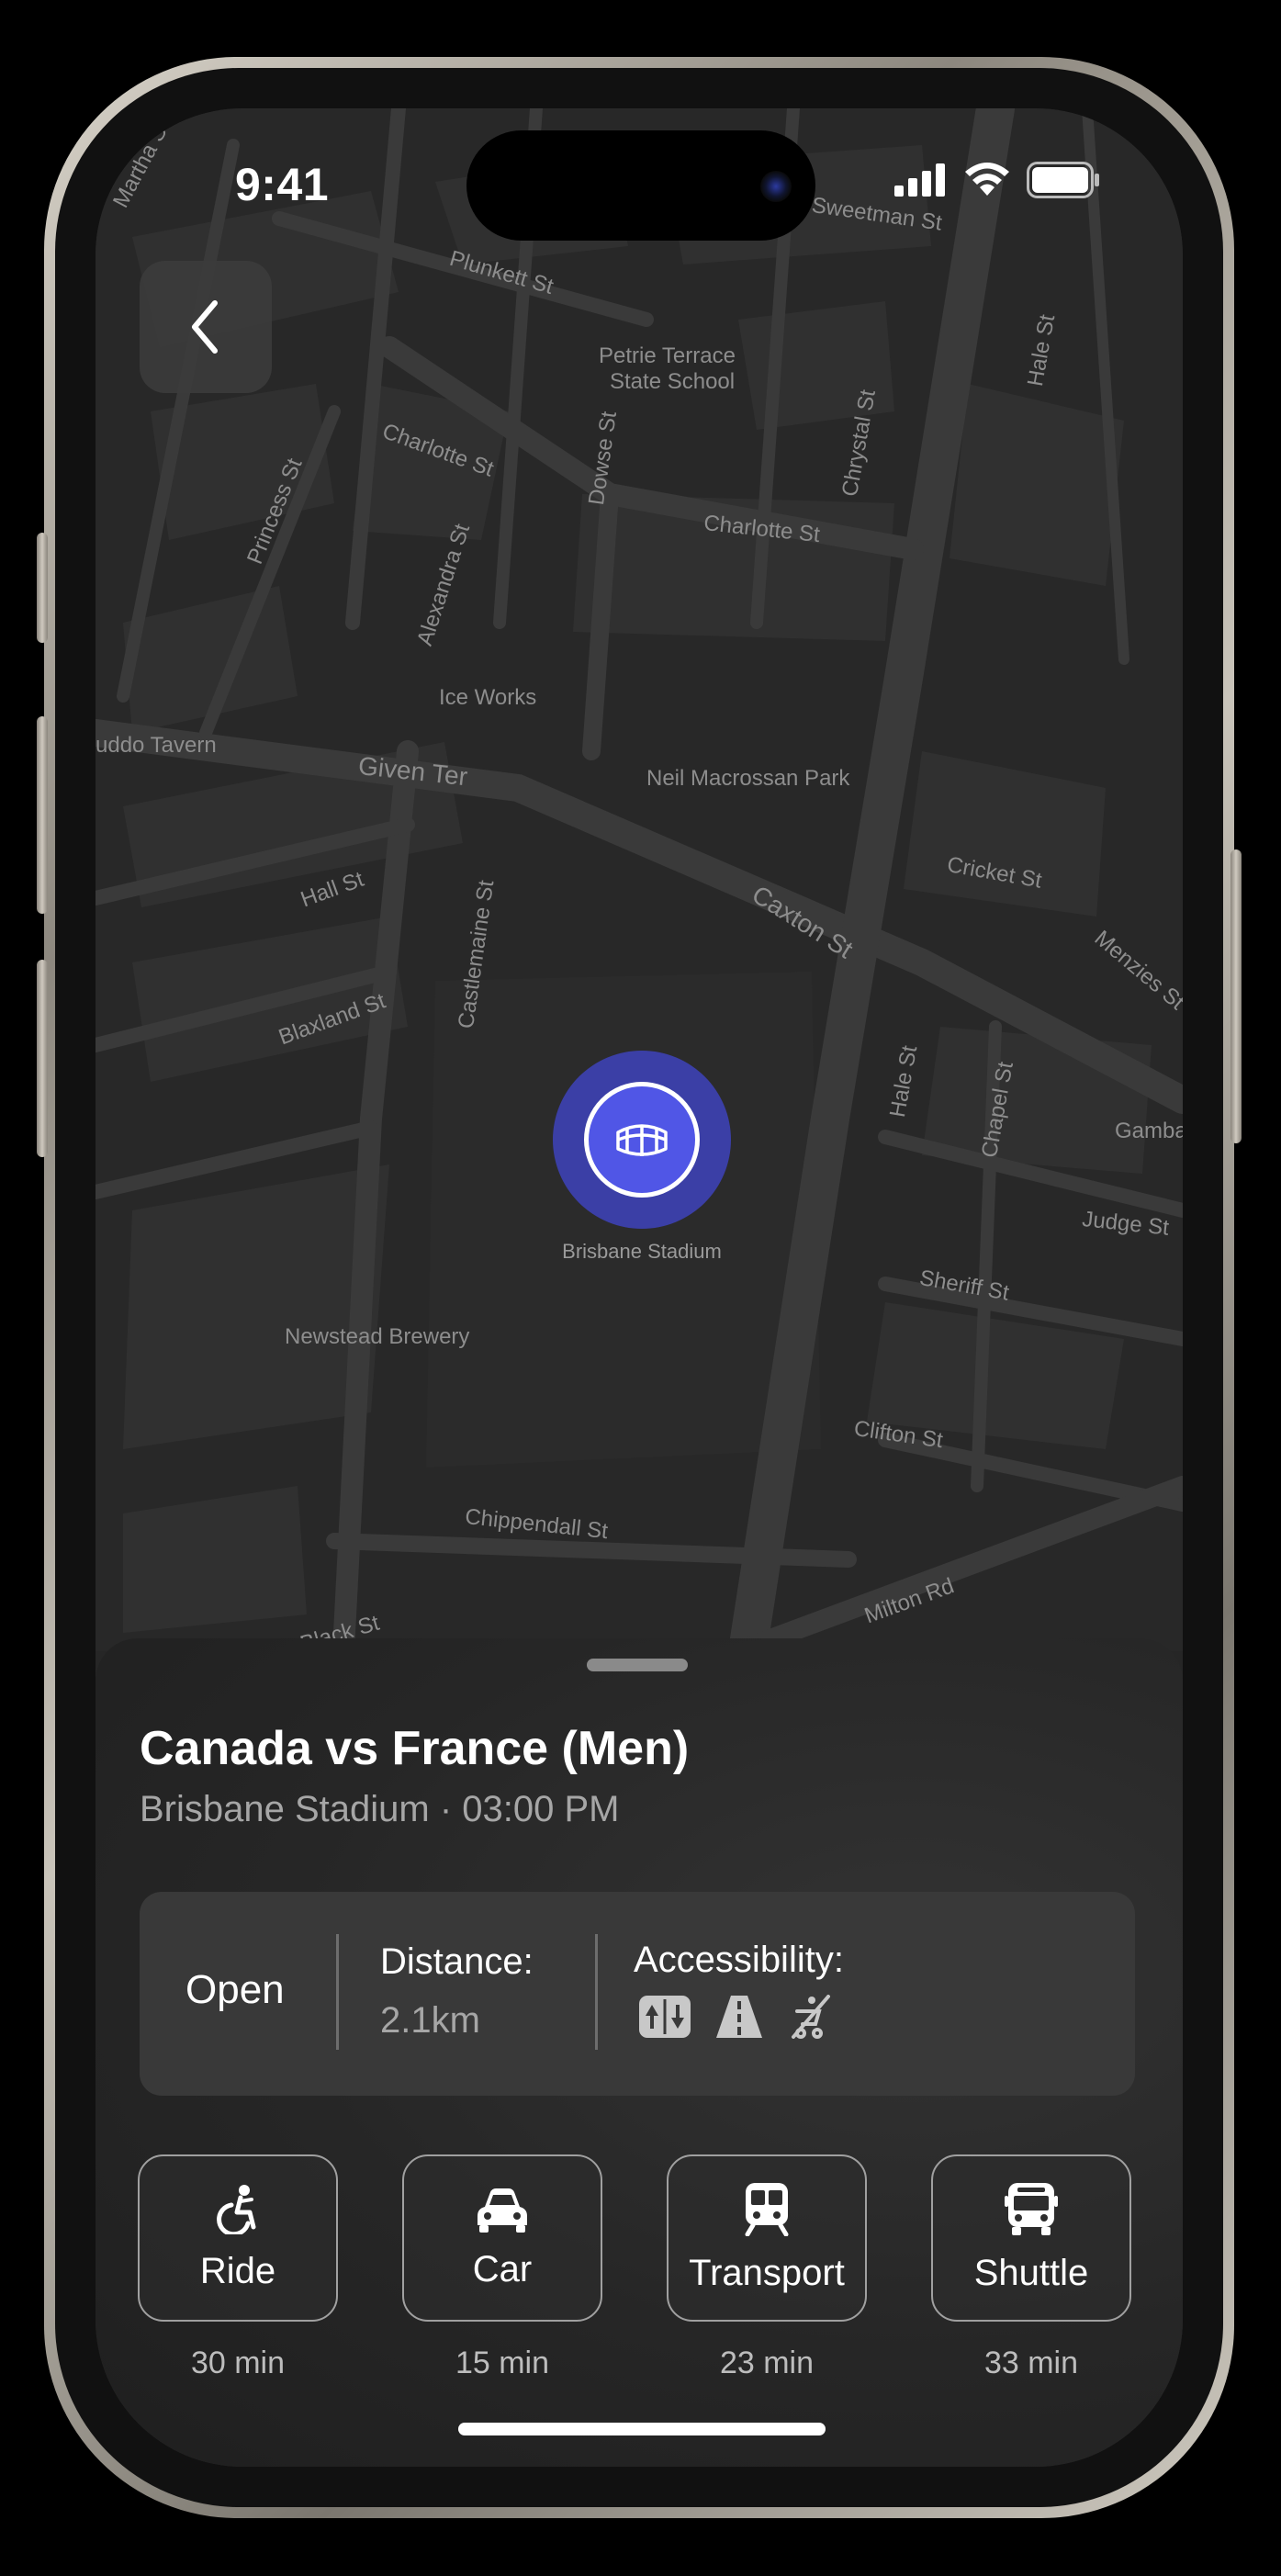 The height and width of the screenshot is (2576, 1281). What do you see at coordinates (767, 2238) in the screenshot?
I see `transport-button: Transport` at bounding box center [767, 2238].